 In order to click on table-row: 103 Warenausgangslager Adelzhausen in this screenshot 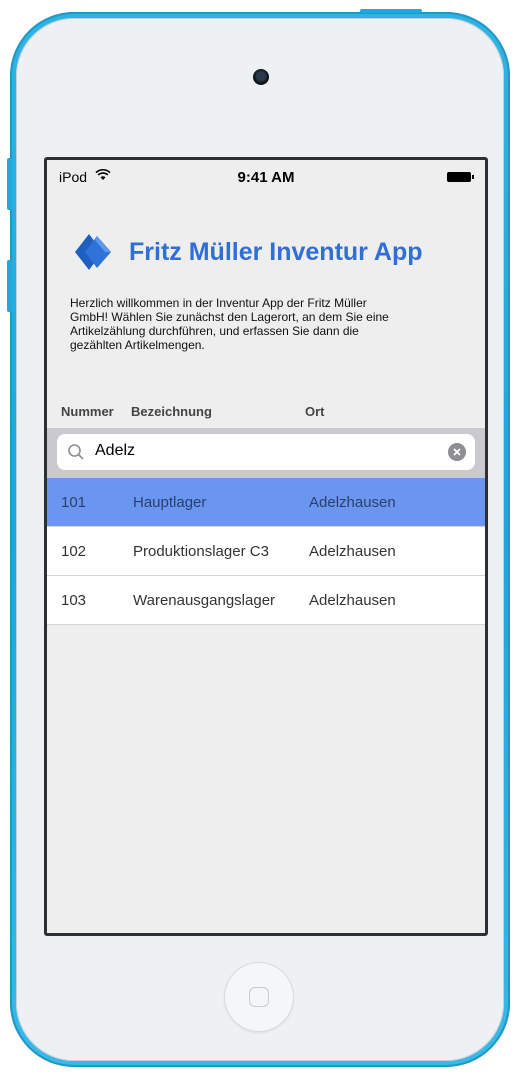, I will do `click(266, 600)`.